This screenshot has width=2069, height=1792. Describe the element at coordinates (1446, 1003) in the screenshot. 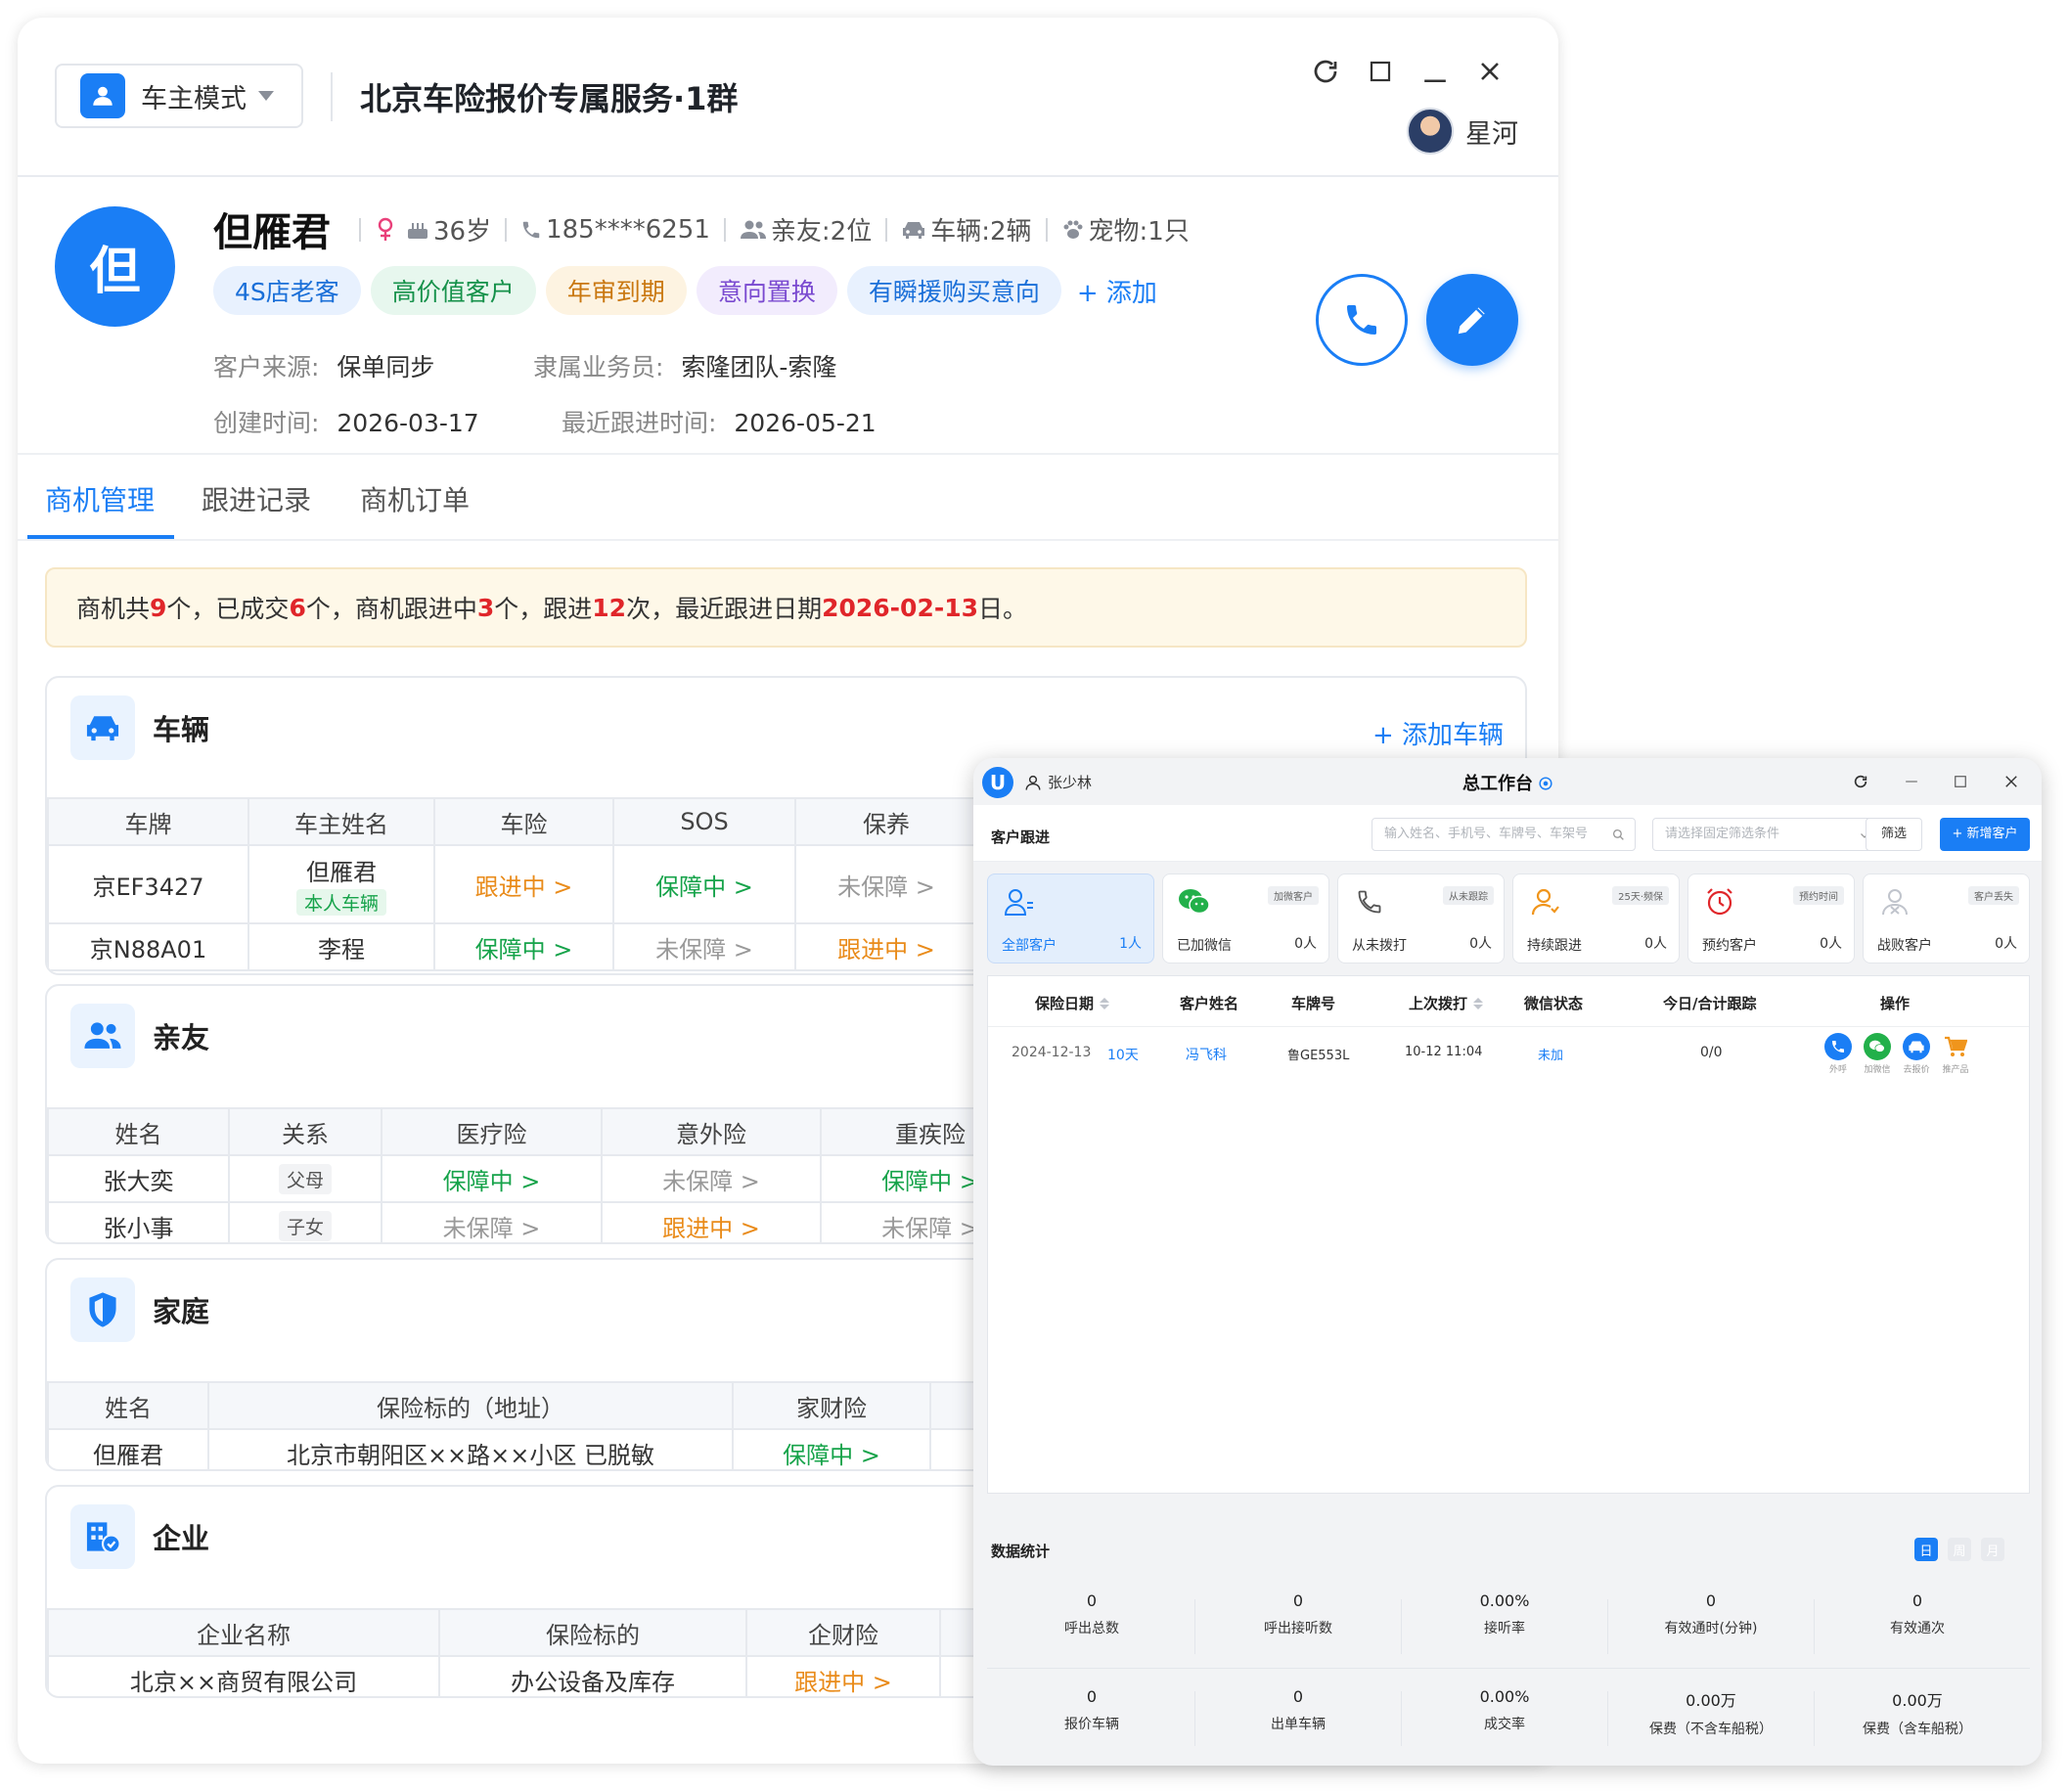

I see `column-header-last-call: 上次拨打` at that location.